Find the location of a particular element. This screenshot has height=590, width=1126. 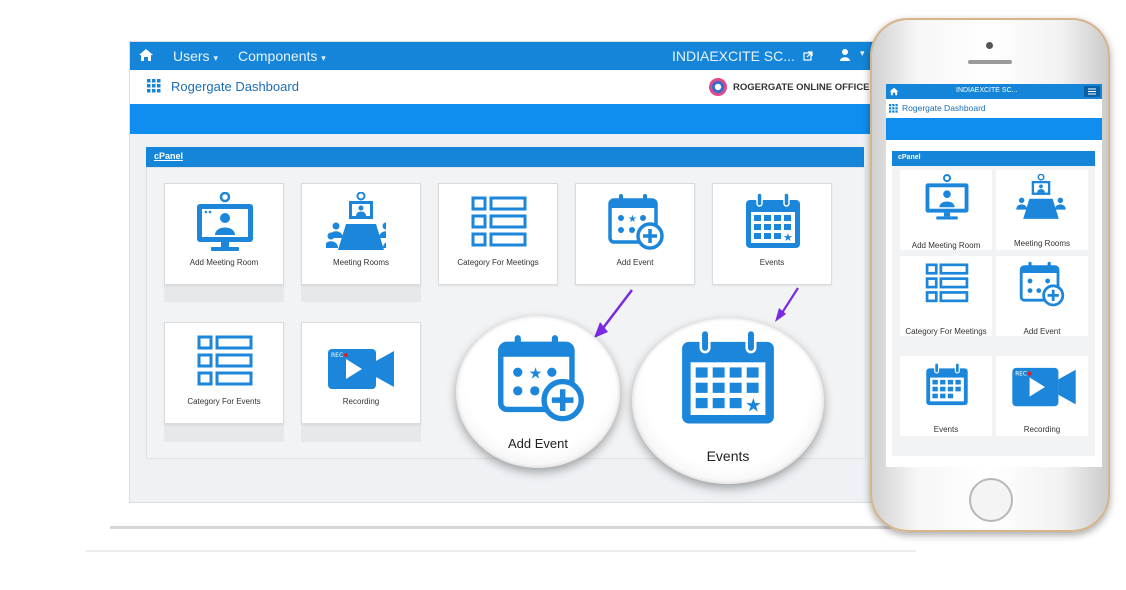

external-link-icon is located at coordinates (808, 56).